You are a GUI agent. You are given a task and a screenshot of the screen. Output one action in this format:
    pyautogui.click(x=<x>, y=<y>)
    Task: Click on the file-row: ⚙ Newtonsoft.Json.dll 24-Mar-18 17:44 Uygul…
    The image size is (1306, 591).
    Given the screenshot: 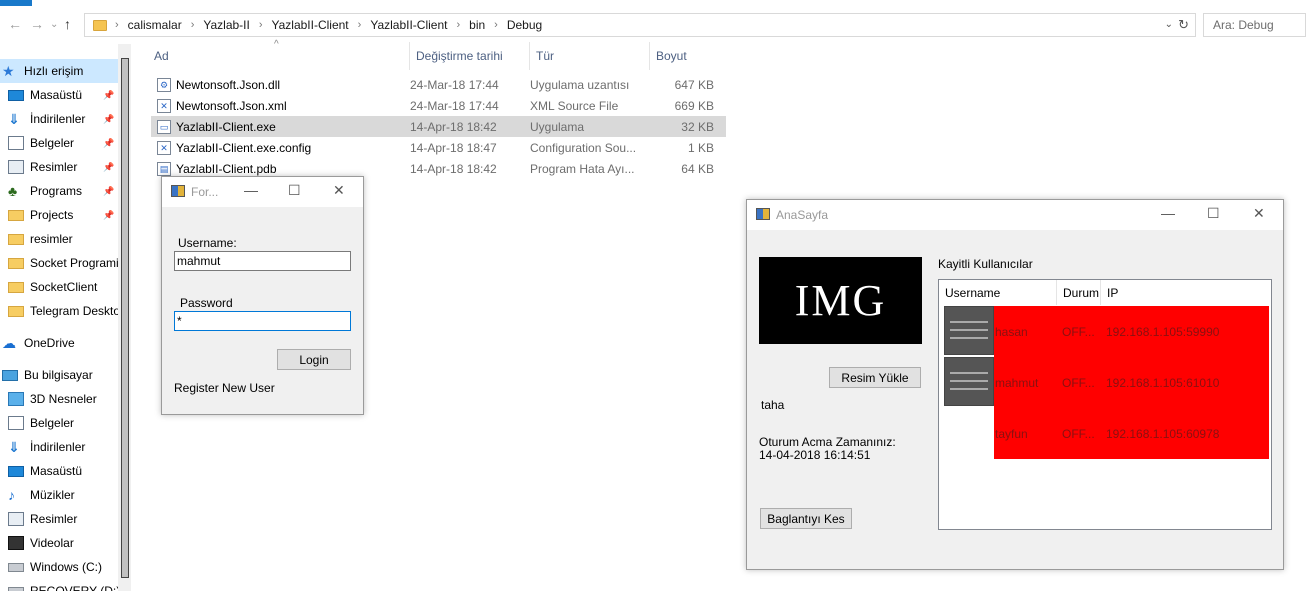 What is the action you would take?
    pyautogui.click(x=438, y=84)
    